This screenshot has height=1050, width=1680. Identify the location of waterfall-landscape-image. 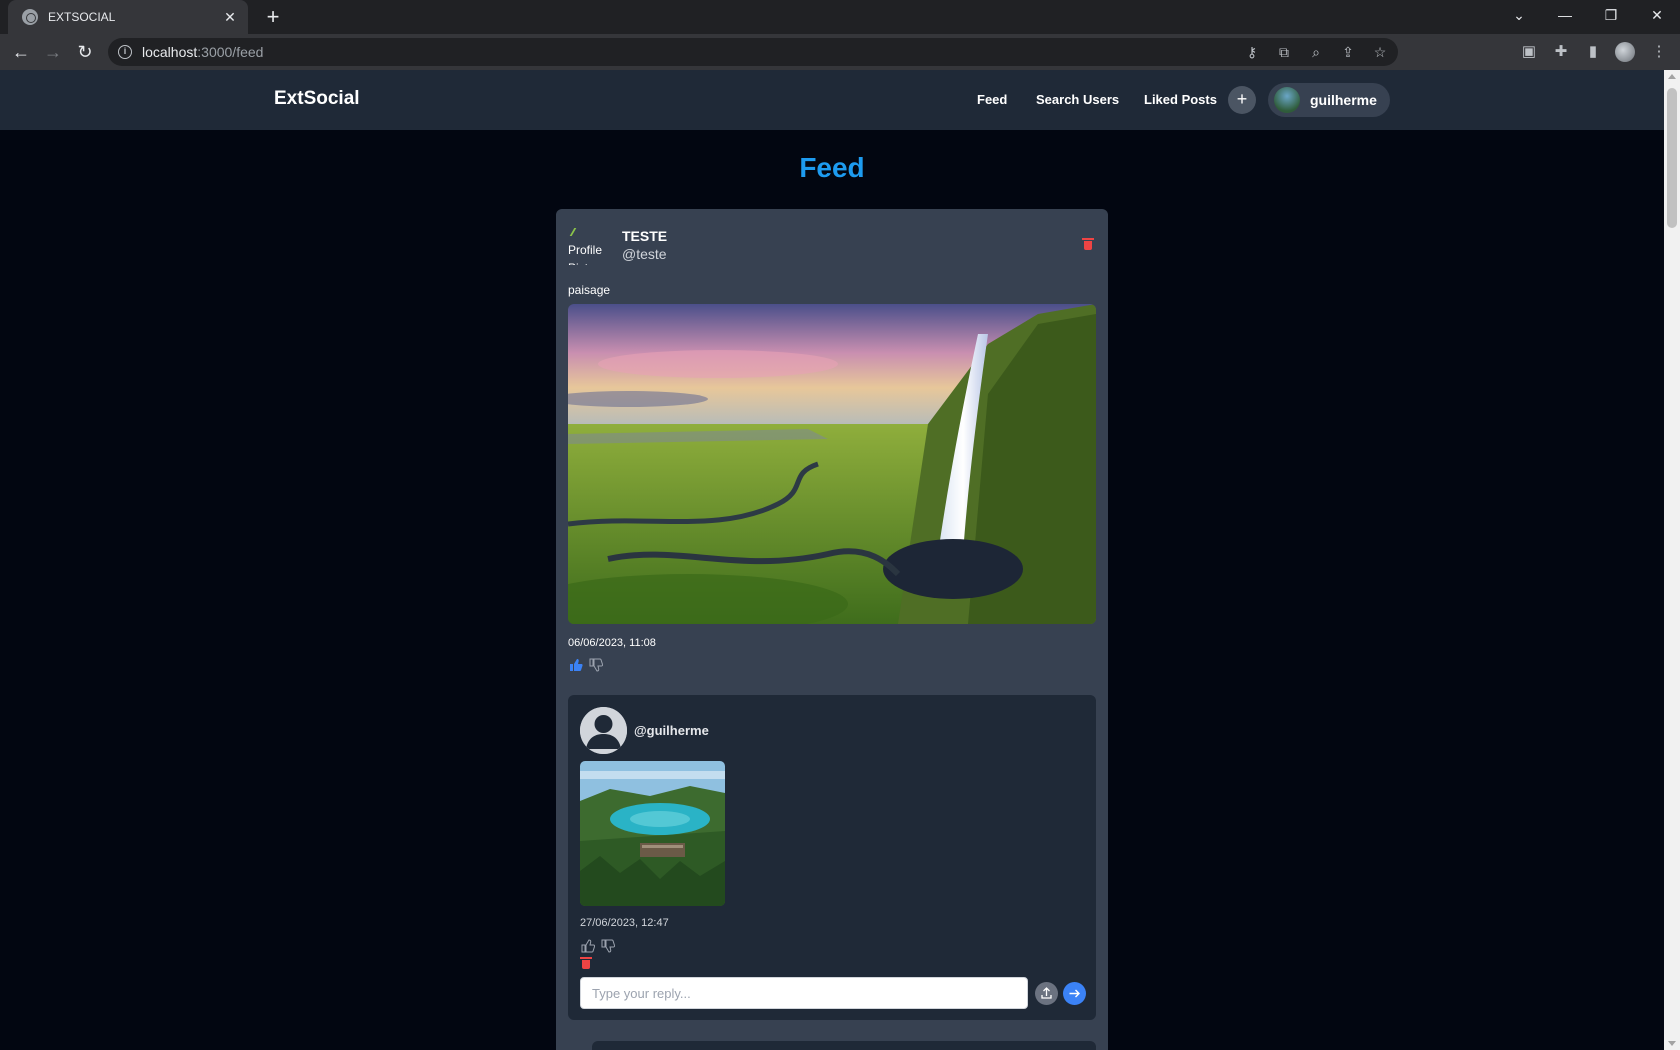
(832, 464).